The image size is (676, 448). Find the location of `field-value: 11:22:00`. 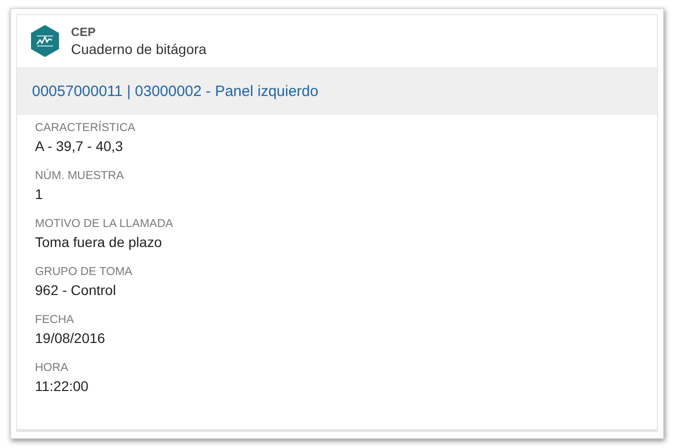

field-value: 11:22:00 is located at coordinates (62, 386).